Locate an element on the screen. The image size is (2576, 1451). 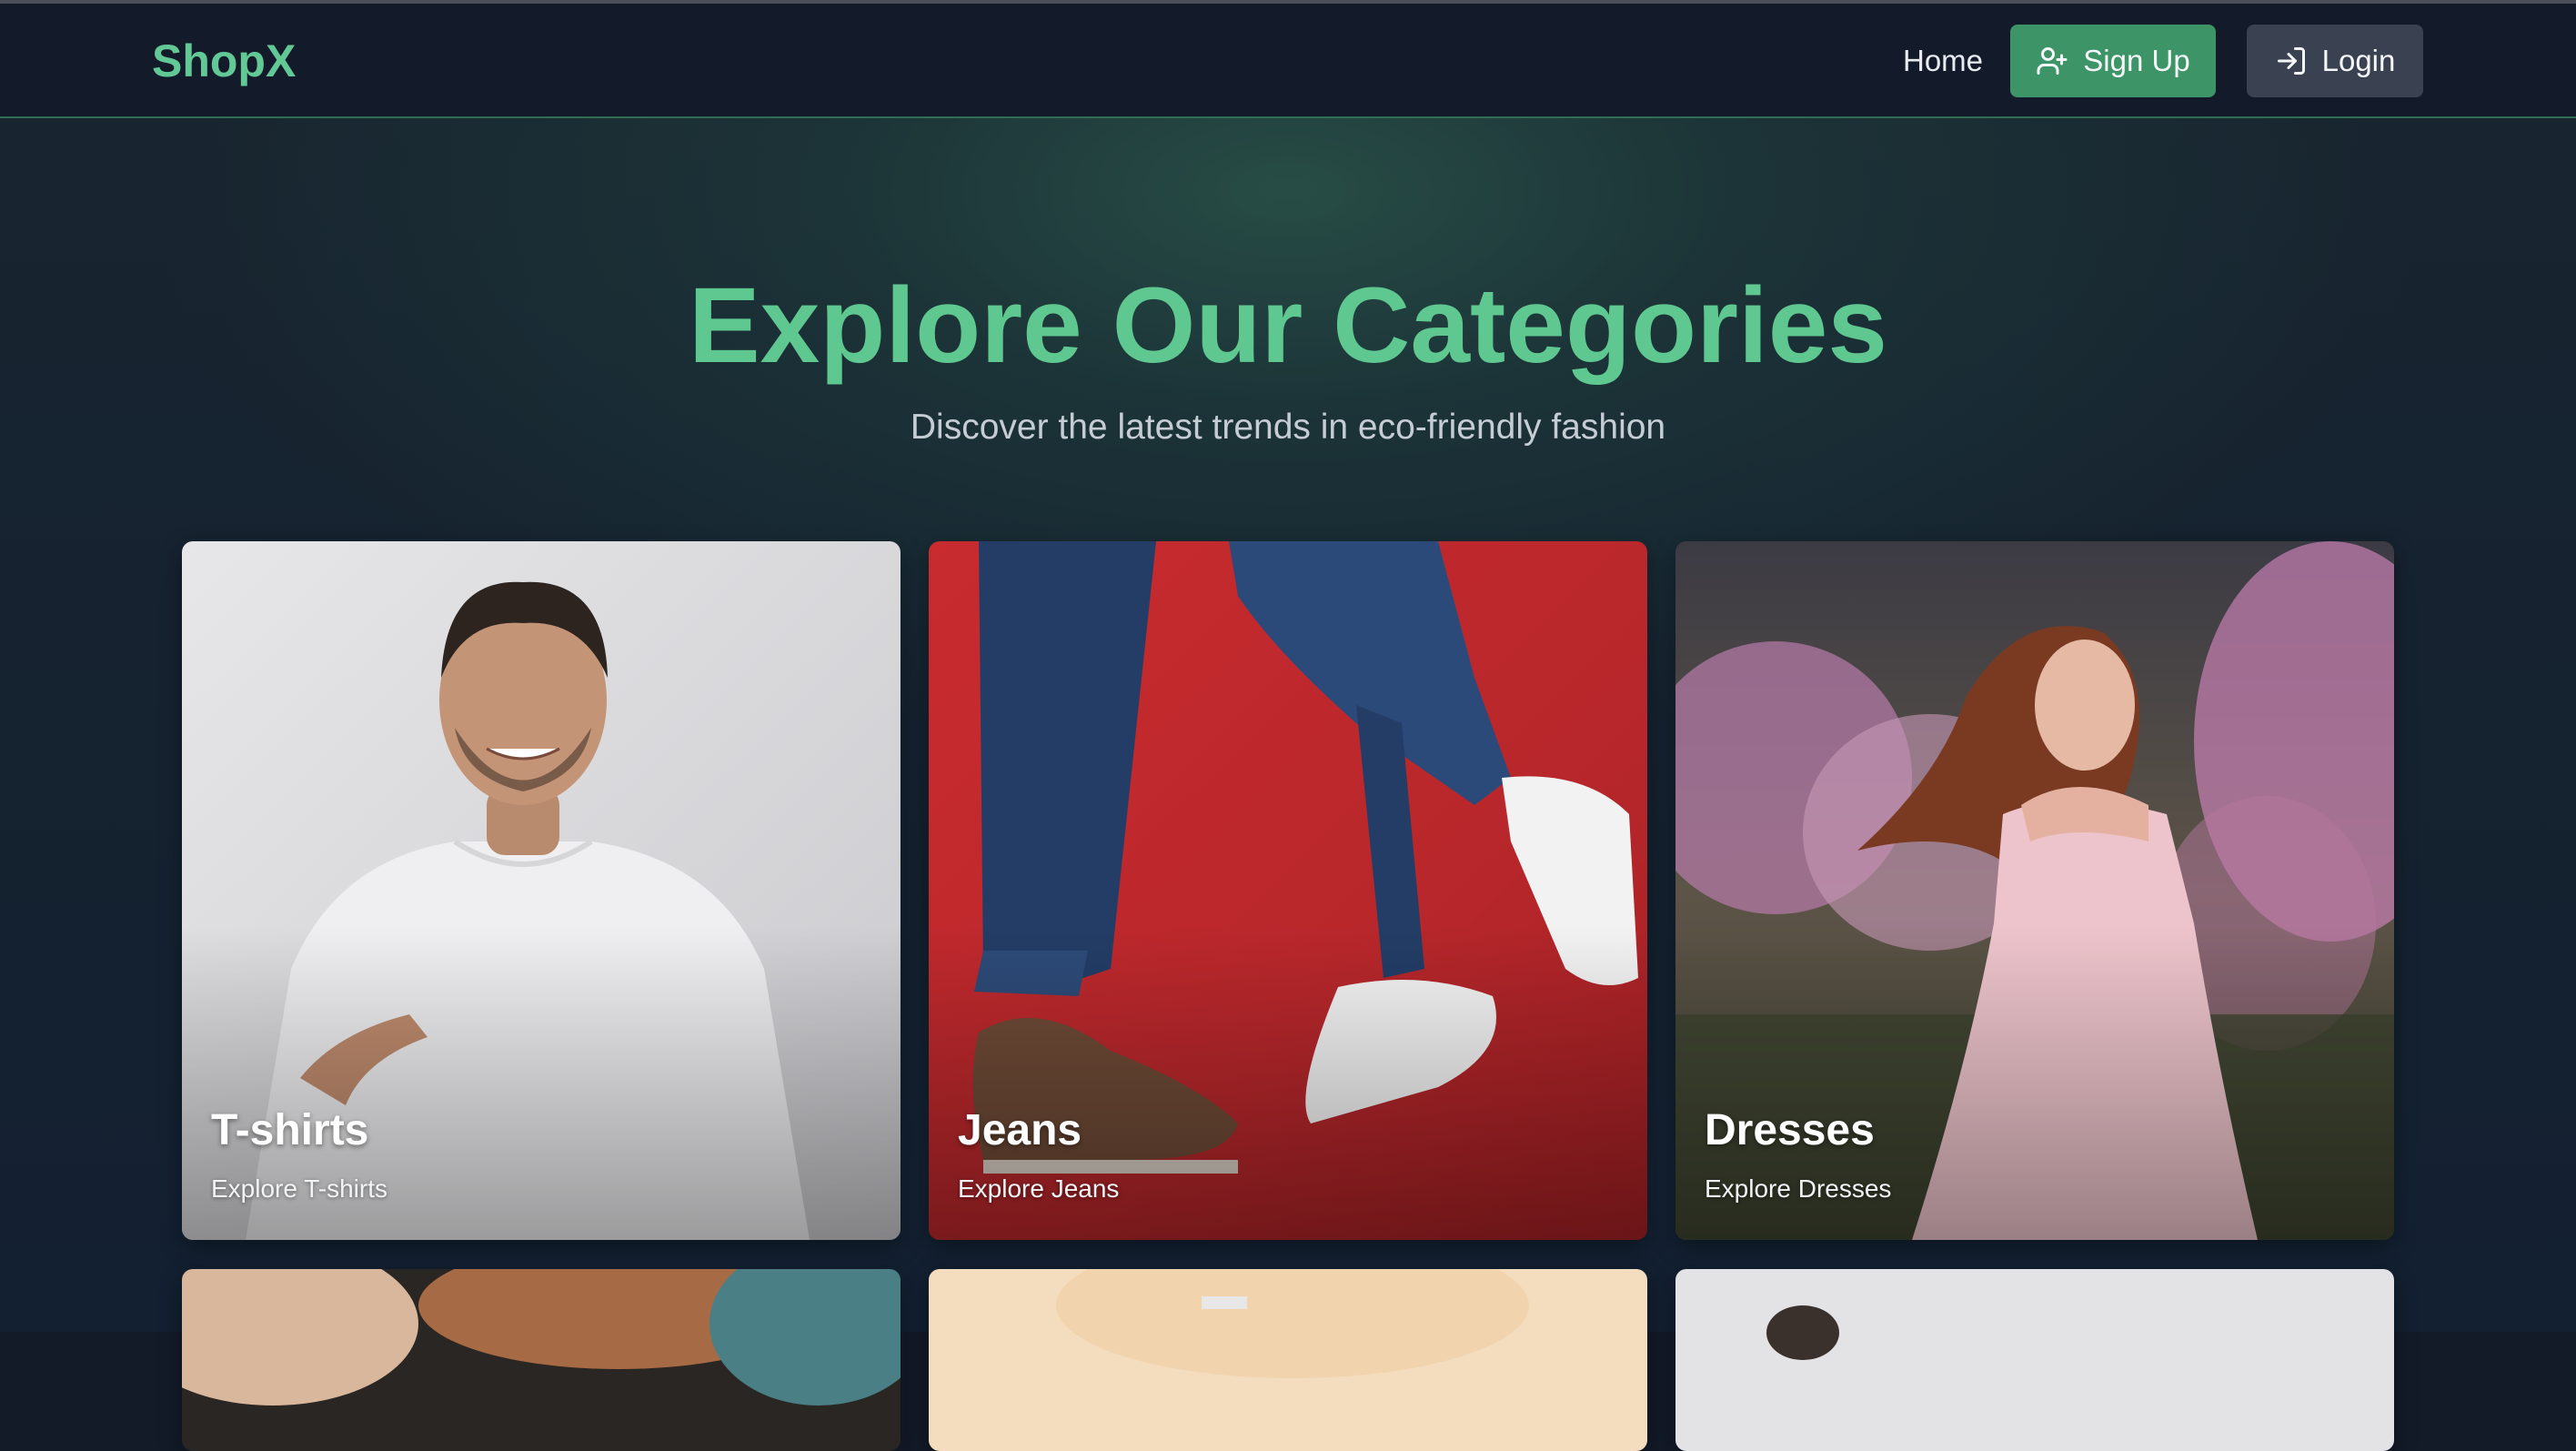
user-plus-icon is located at coordinates (2052, 61).